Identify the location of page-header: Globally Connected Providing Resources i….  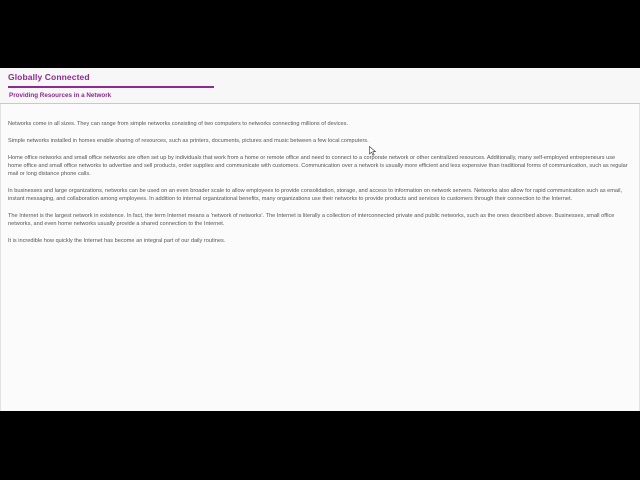
(320, 86).